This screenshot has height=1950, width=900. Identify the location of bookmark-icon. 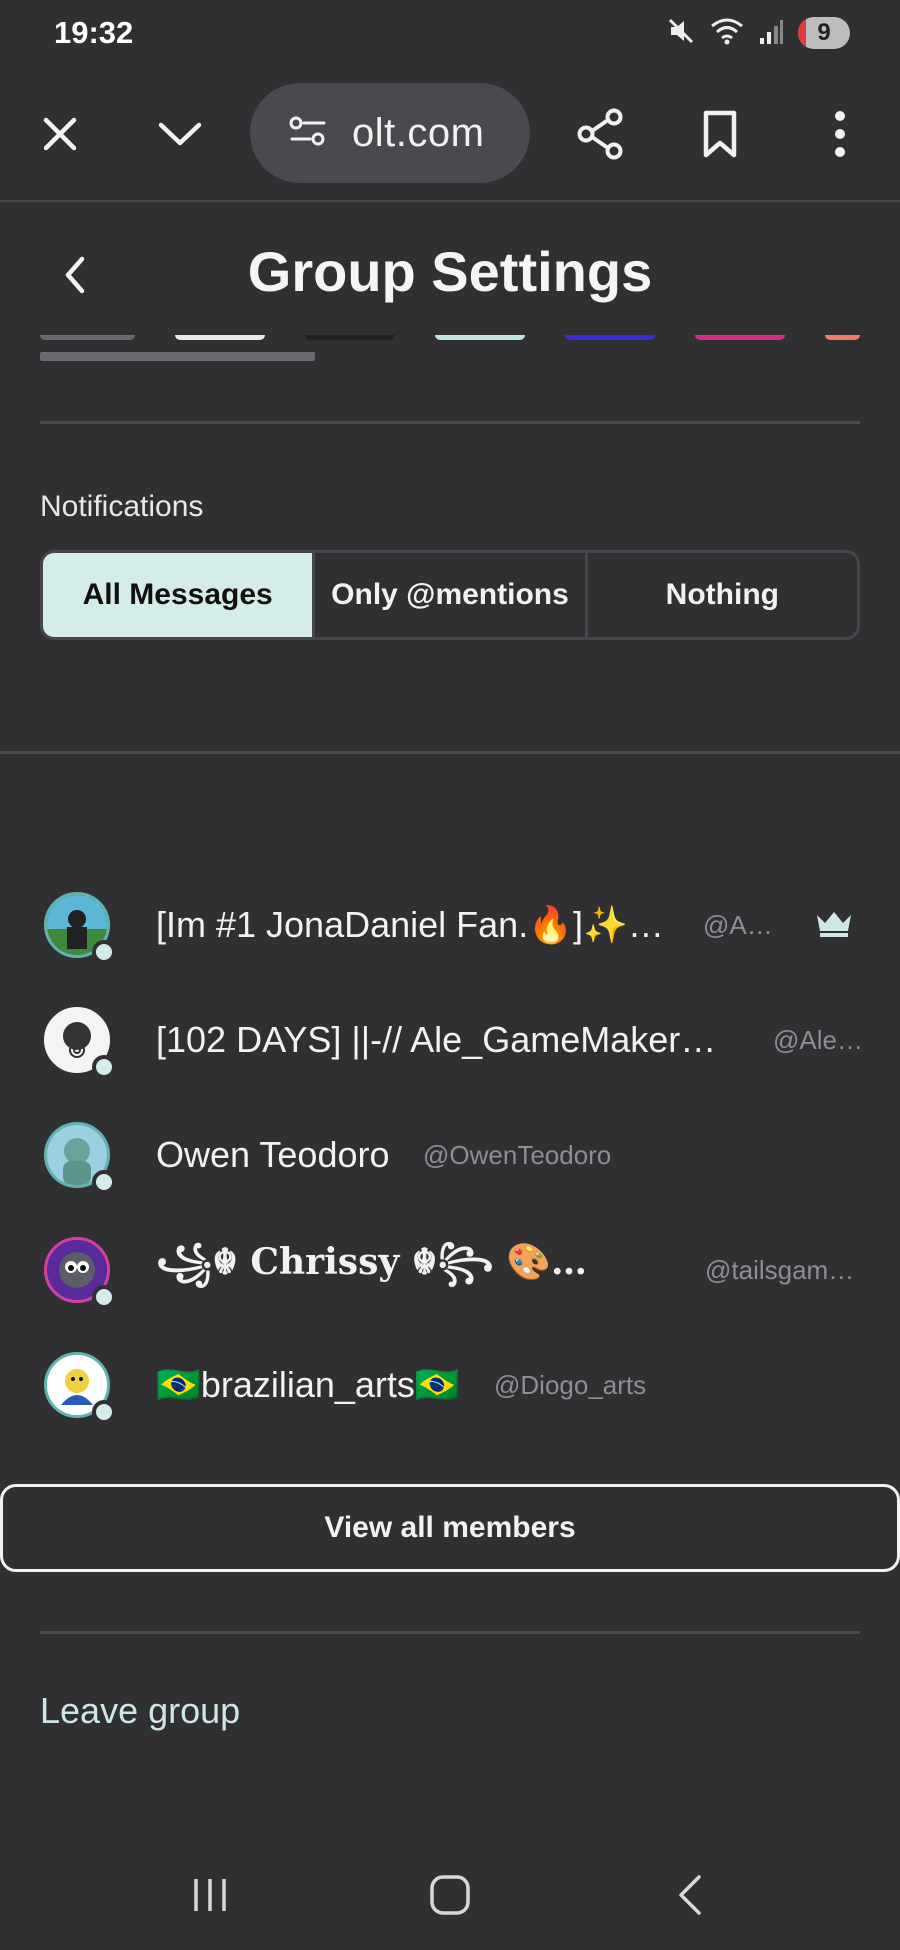
(720, 134).